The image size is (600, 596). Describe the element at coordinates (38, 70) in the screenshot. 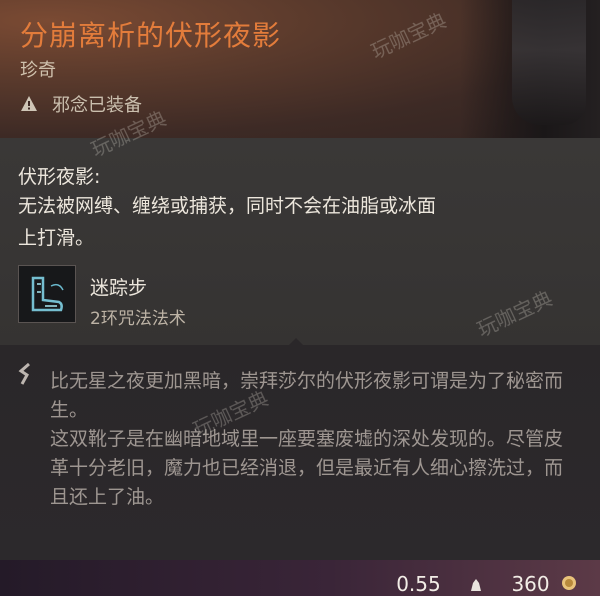

I see `item-rarity: 珍奇` at that location.